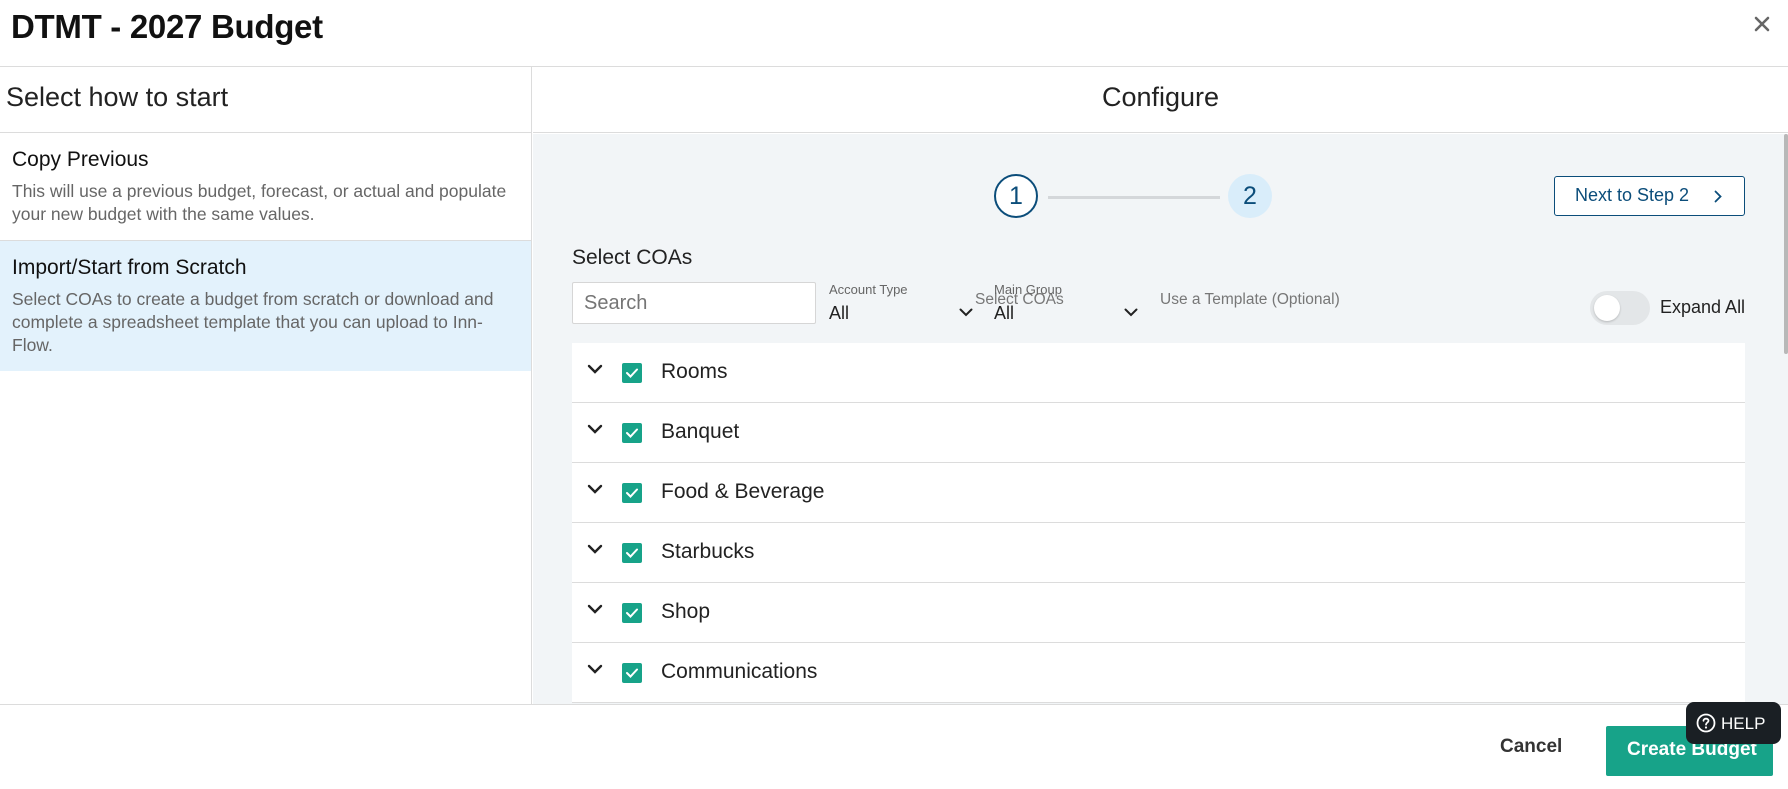  What do you see at coordinates (167, 26) in the screenshot?
I see `modal-title: DTMT - 2027 Budget` at bounding box center [167, 26].